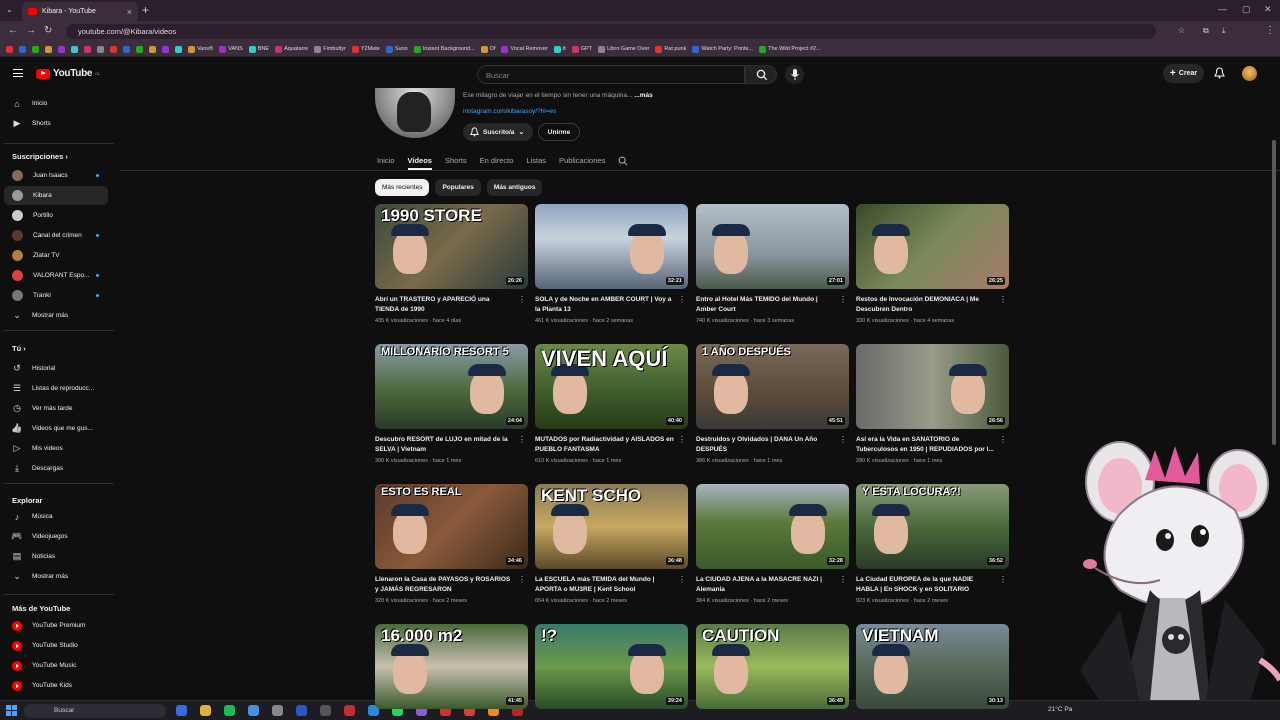  I want to click on subscription-item: Tranki, so click(56, 295).